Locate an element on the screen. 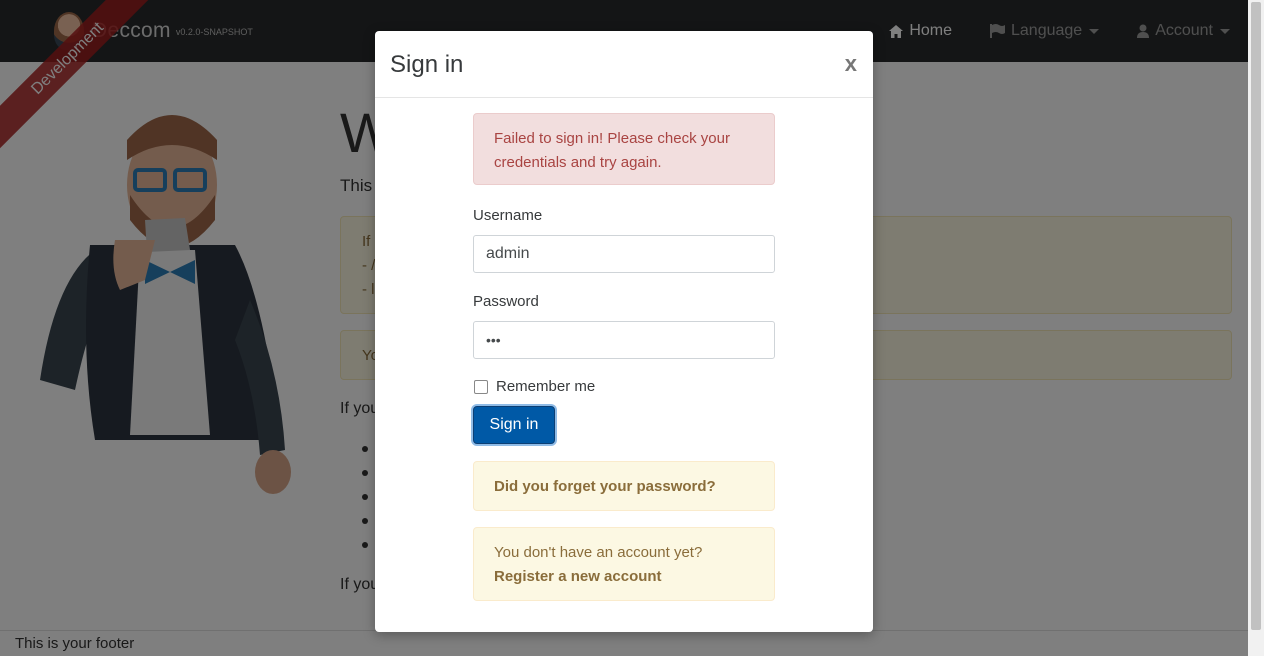 This screenshot has height=657, width=1264. remember-label: Remember me is located at coordinates (546, 386).